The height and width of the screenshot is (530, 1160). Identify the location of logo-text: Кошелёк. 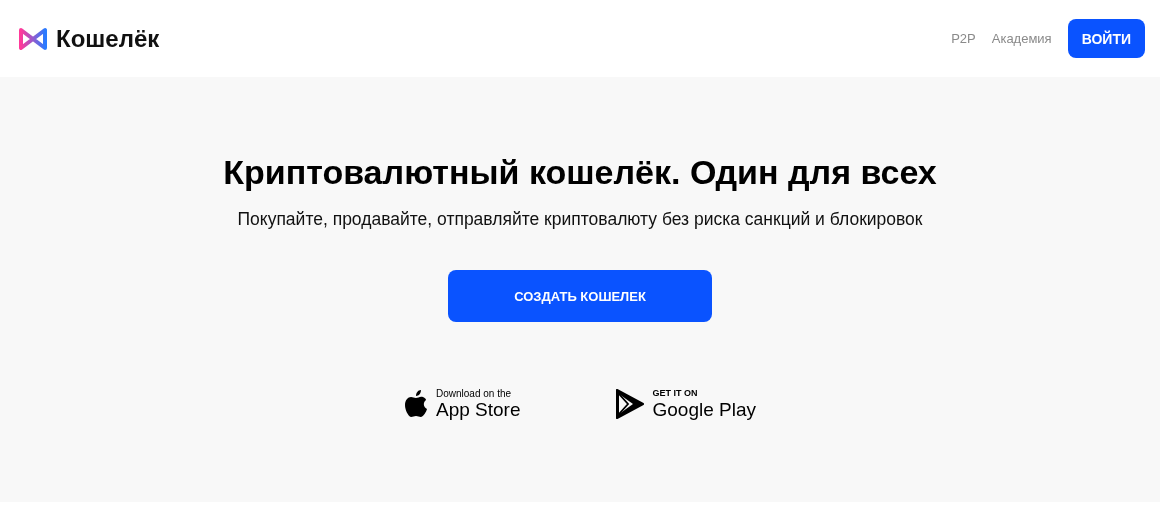
(108, 38).